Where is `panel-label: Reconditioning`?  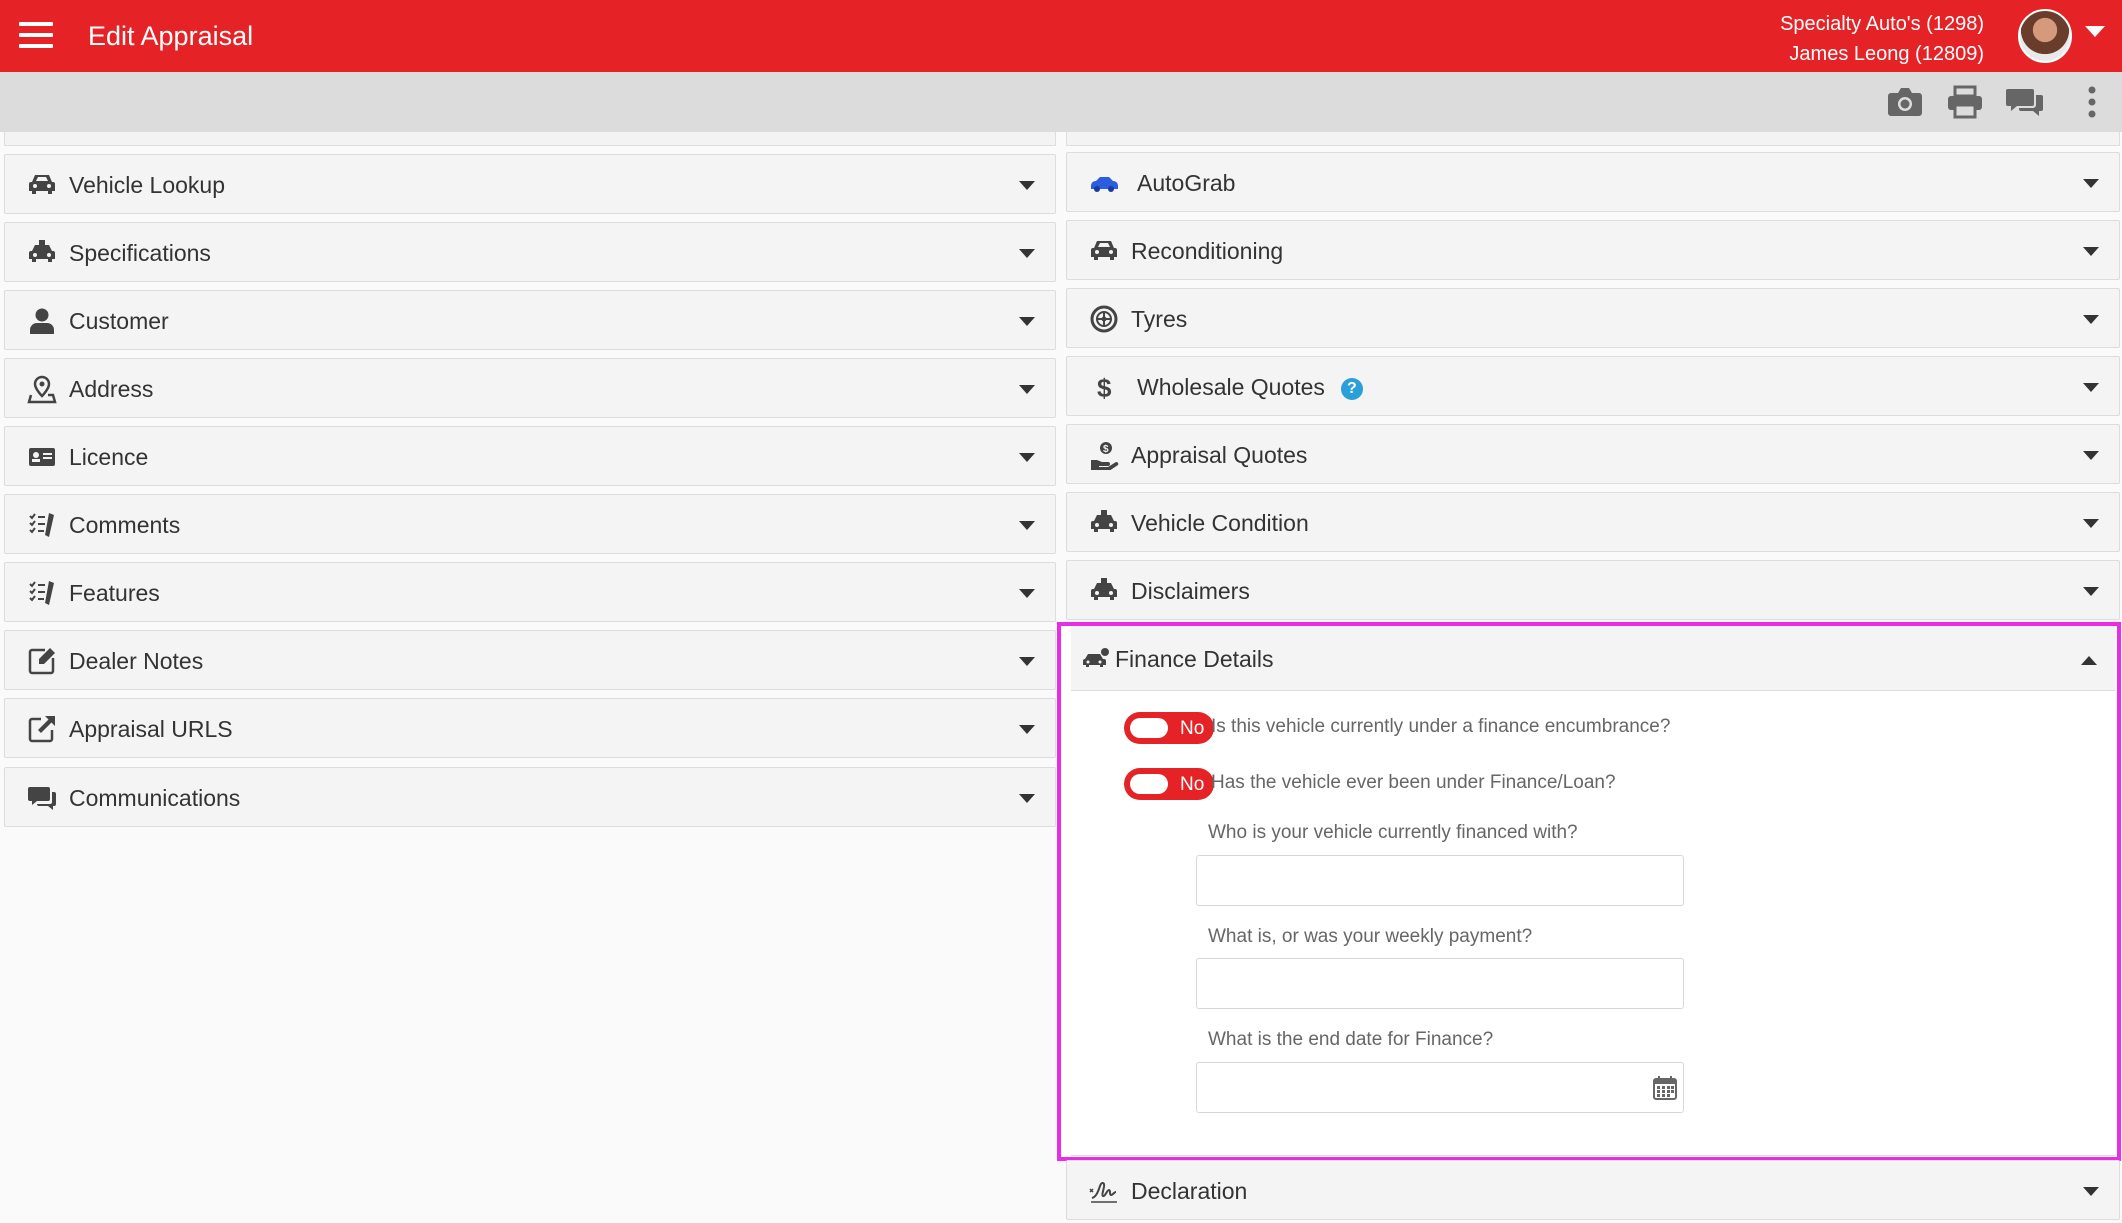 panel-label: Reconditioning is located at coordinates (1207, 251).